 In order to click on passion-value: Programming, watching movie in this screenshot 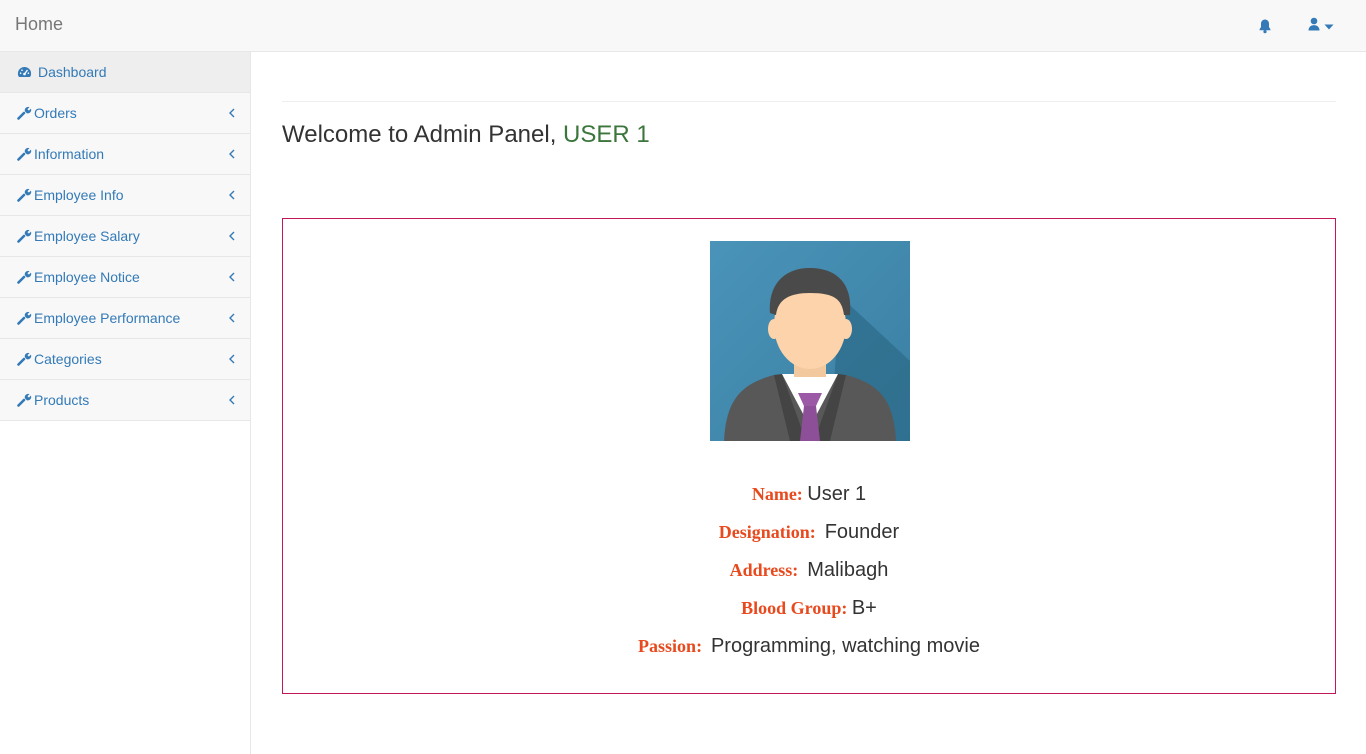, I will do `click(845, 646)`.